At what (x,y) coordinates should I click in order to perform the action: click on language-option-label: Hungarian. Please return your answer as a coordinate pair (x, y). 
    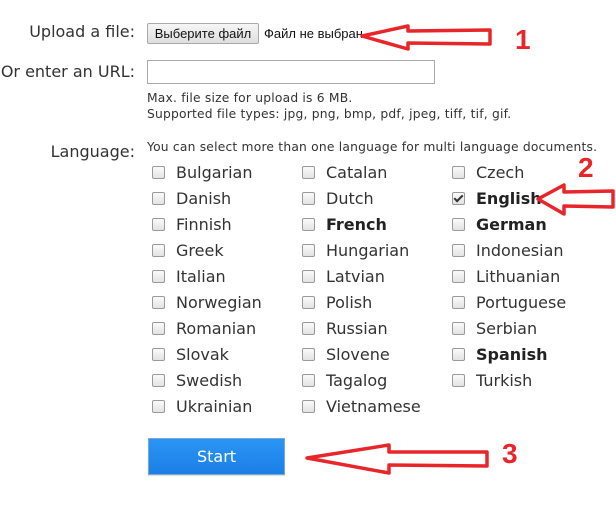
    Looking at the image, I should click on (368, 250).